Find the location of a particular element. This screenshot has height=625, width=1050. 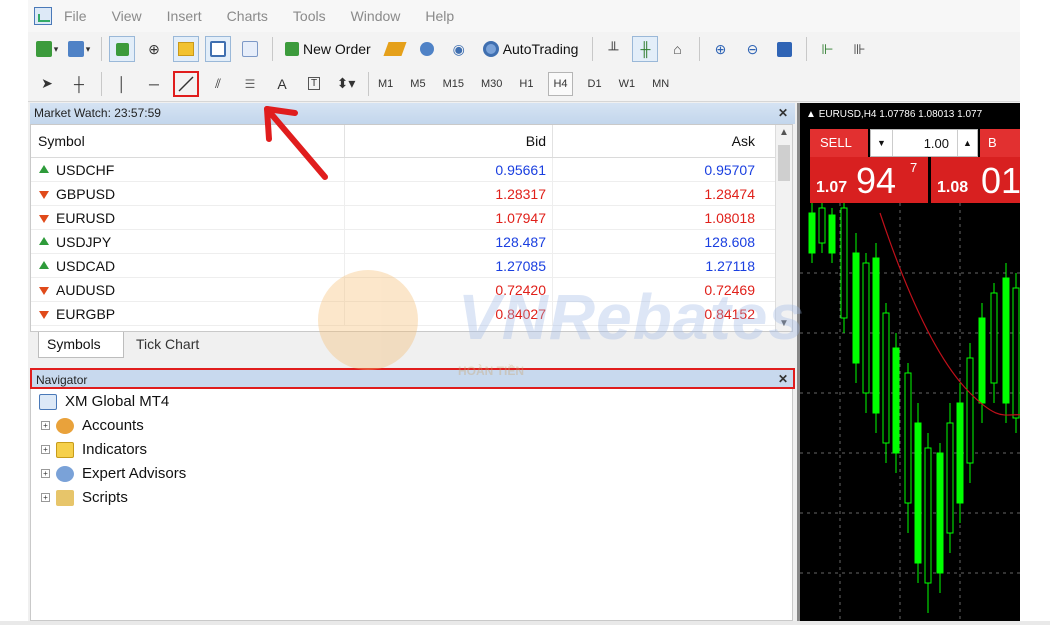

table-row: EURGBP 0.84027 0.84152 is located at coordinates (411, 314).